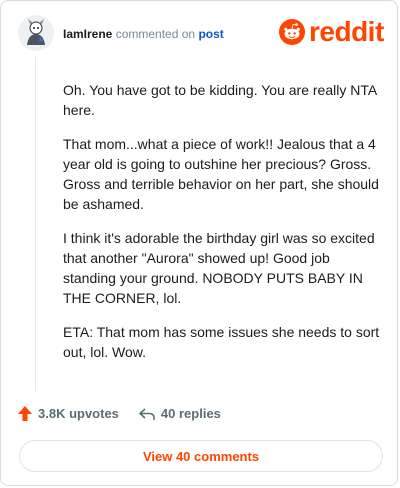  Describe the element at coordinates (346, 31) in the screenshot. I see `reddit-wordmark: reddit` at that location.